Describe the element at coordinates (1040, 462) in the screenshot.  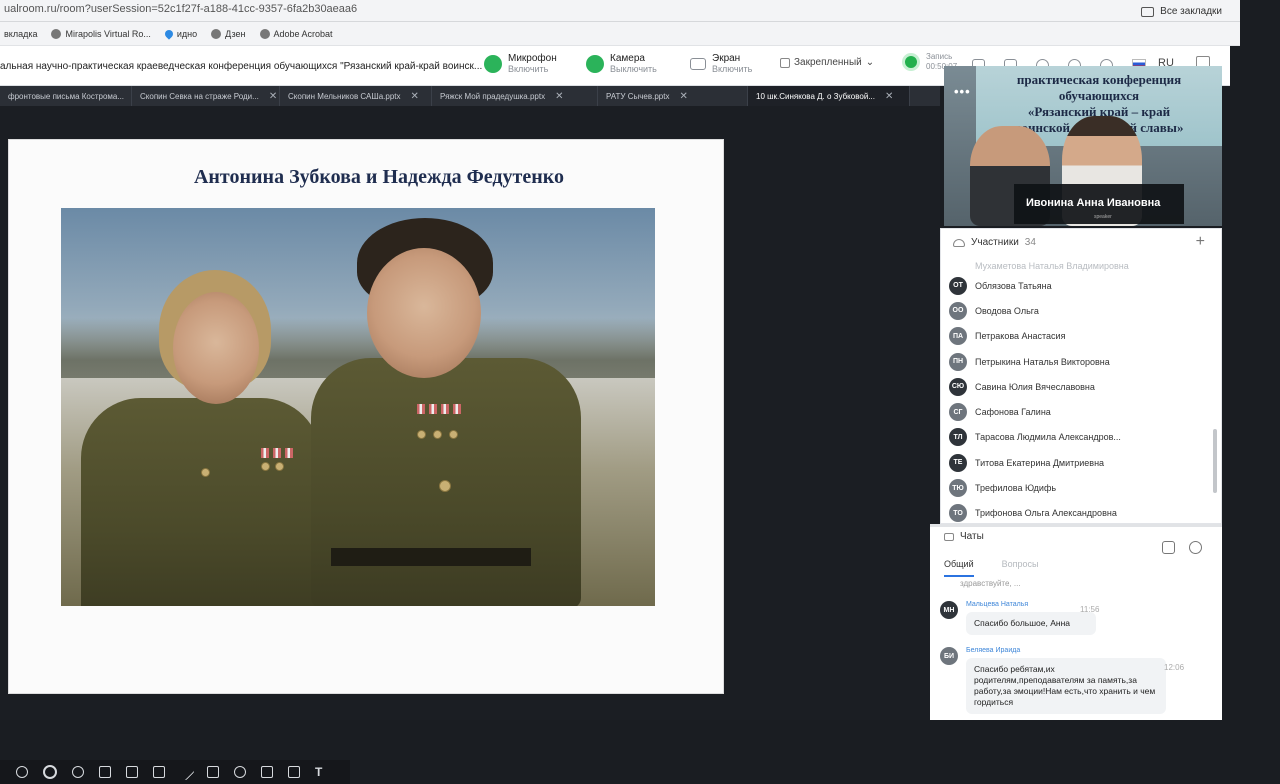
I see `participant-name: Титова Екатерина Дмитриевна` at that location.